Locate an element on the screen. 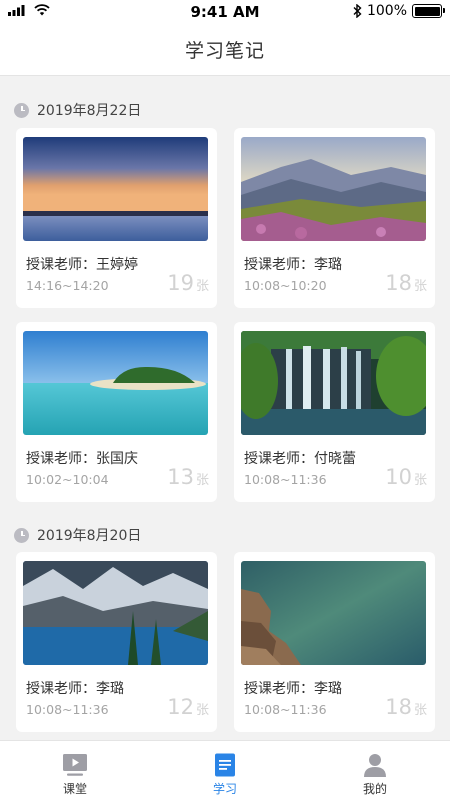 Image resolution: width=450 pixels, height=800 pixels. photo-count-number: 12 is located at coordinates (180, 707).